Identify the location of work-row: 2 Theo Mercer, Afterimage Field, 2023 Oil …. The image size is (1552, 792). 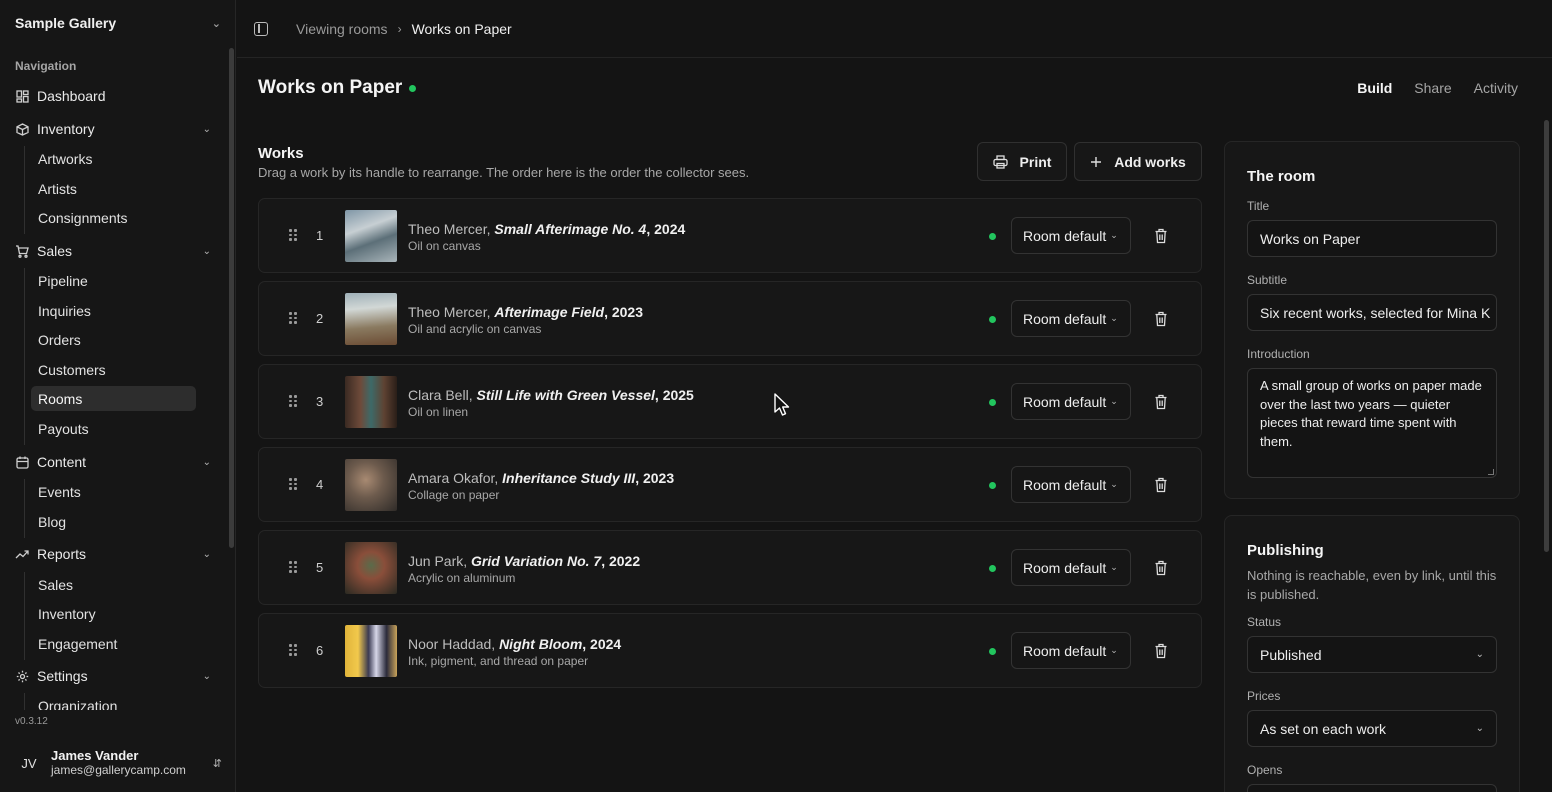
(730, 318).